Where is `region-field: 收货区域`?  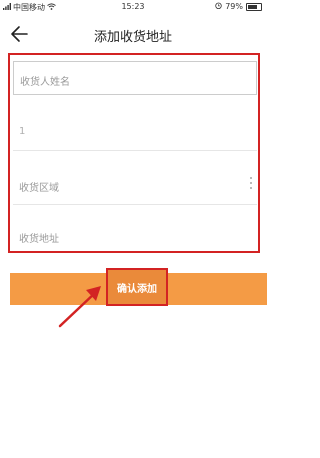
region-field: 收货区域 is located at coordinates (135, 187).